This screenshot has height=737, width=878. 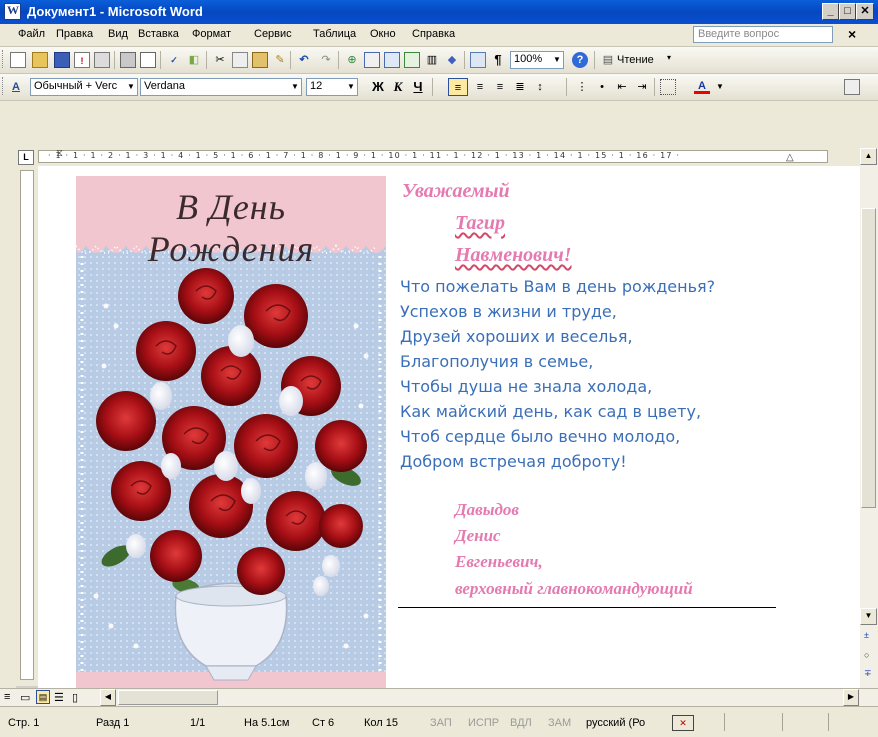 What do you see at coordinates (520, 87) in the screenshot?
I see `justify-button: ≣` at bounding box center [520, 87].